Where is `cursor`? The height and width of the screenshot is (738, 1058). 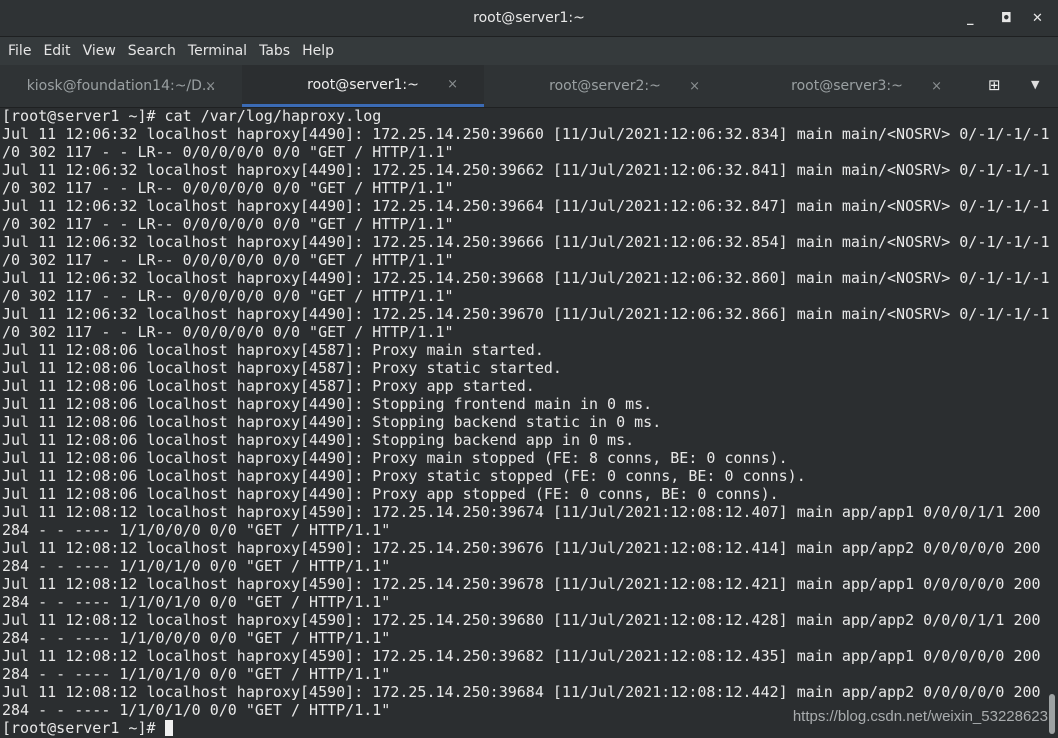
cursor is located at coordinates (168, 728).